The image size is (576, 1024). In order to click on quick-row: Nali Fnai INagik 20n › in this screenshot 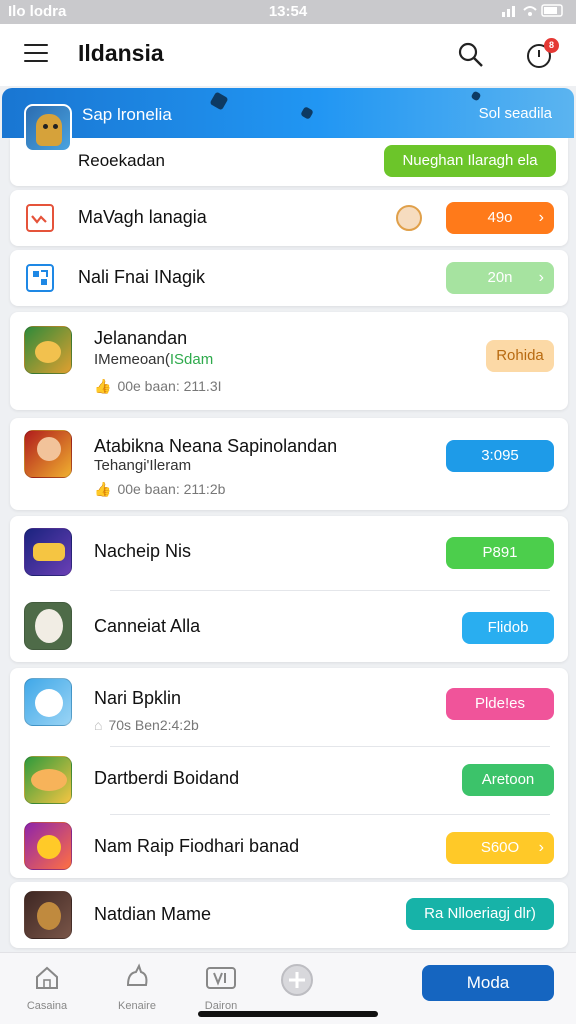, I will do `click(289, 278)`.